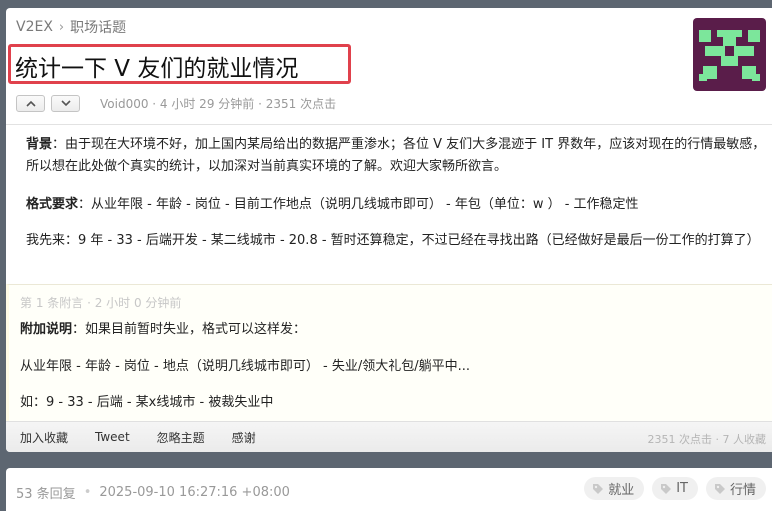 This screenshot has height=511, width=772. I want to click on chevron-down-icon, so click(65, 103).